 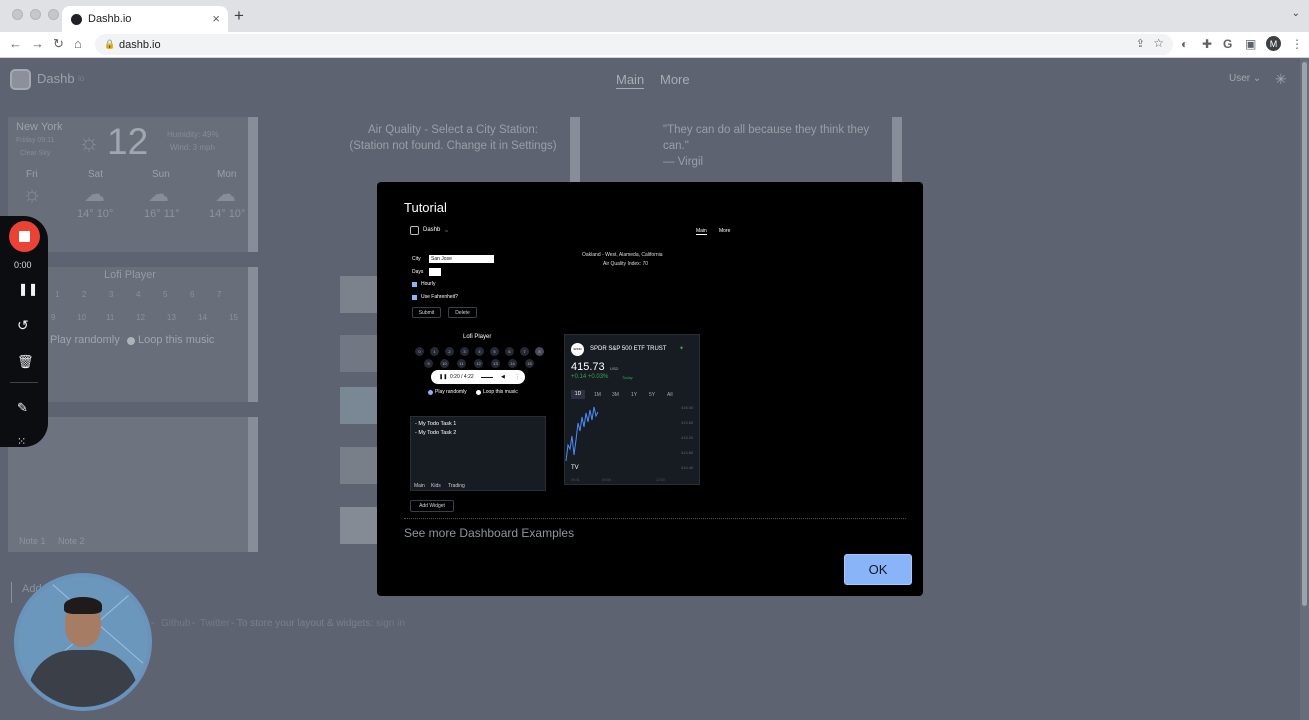 I want to click on weather-condition: Clear Sky, so click(x=35, y=153).